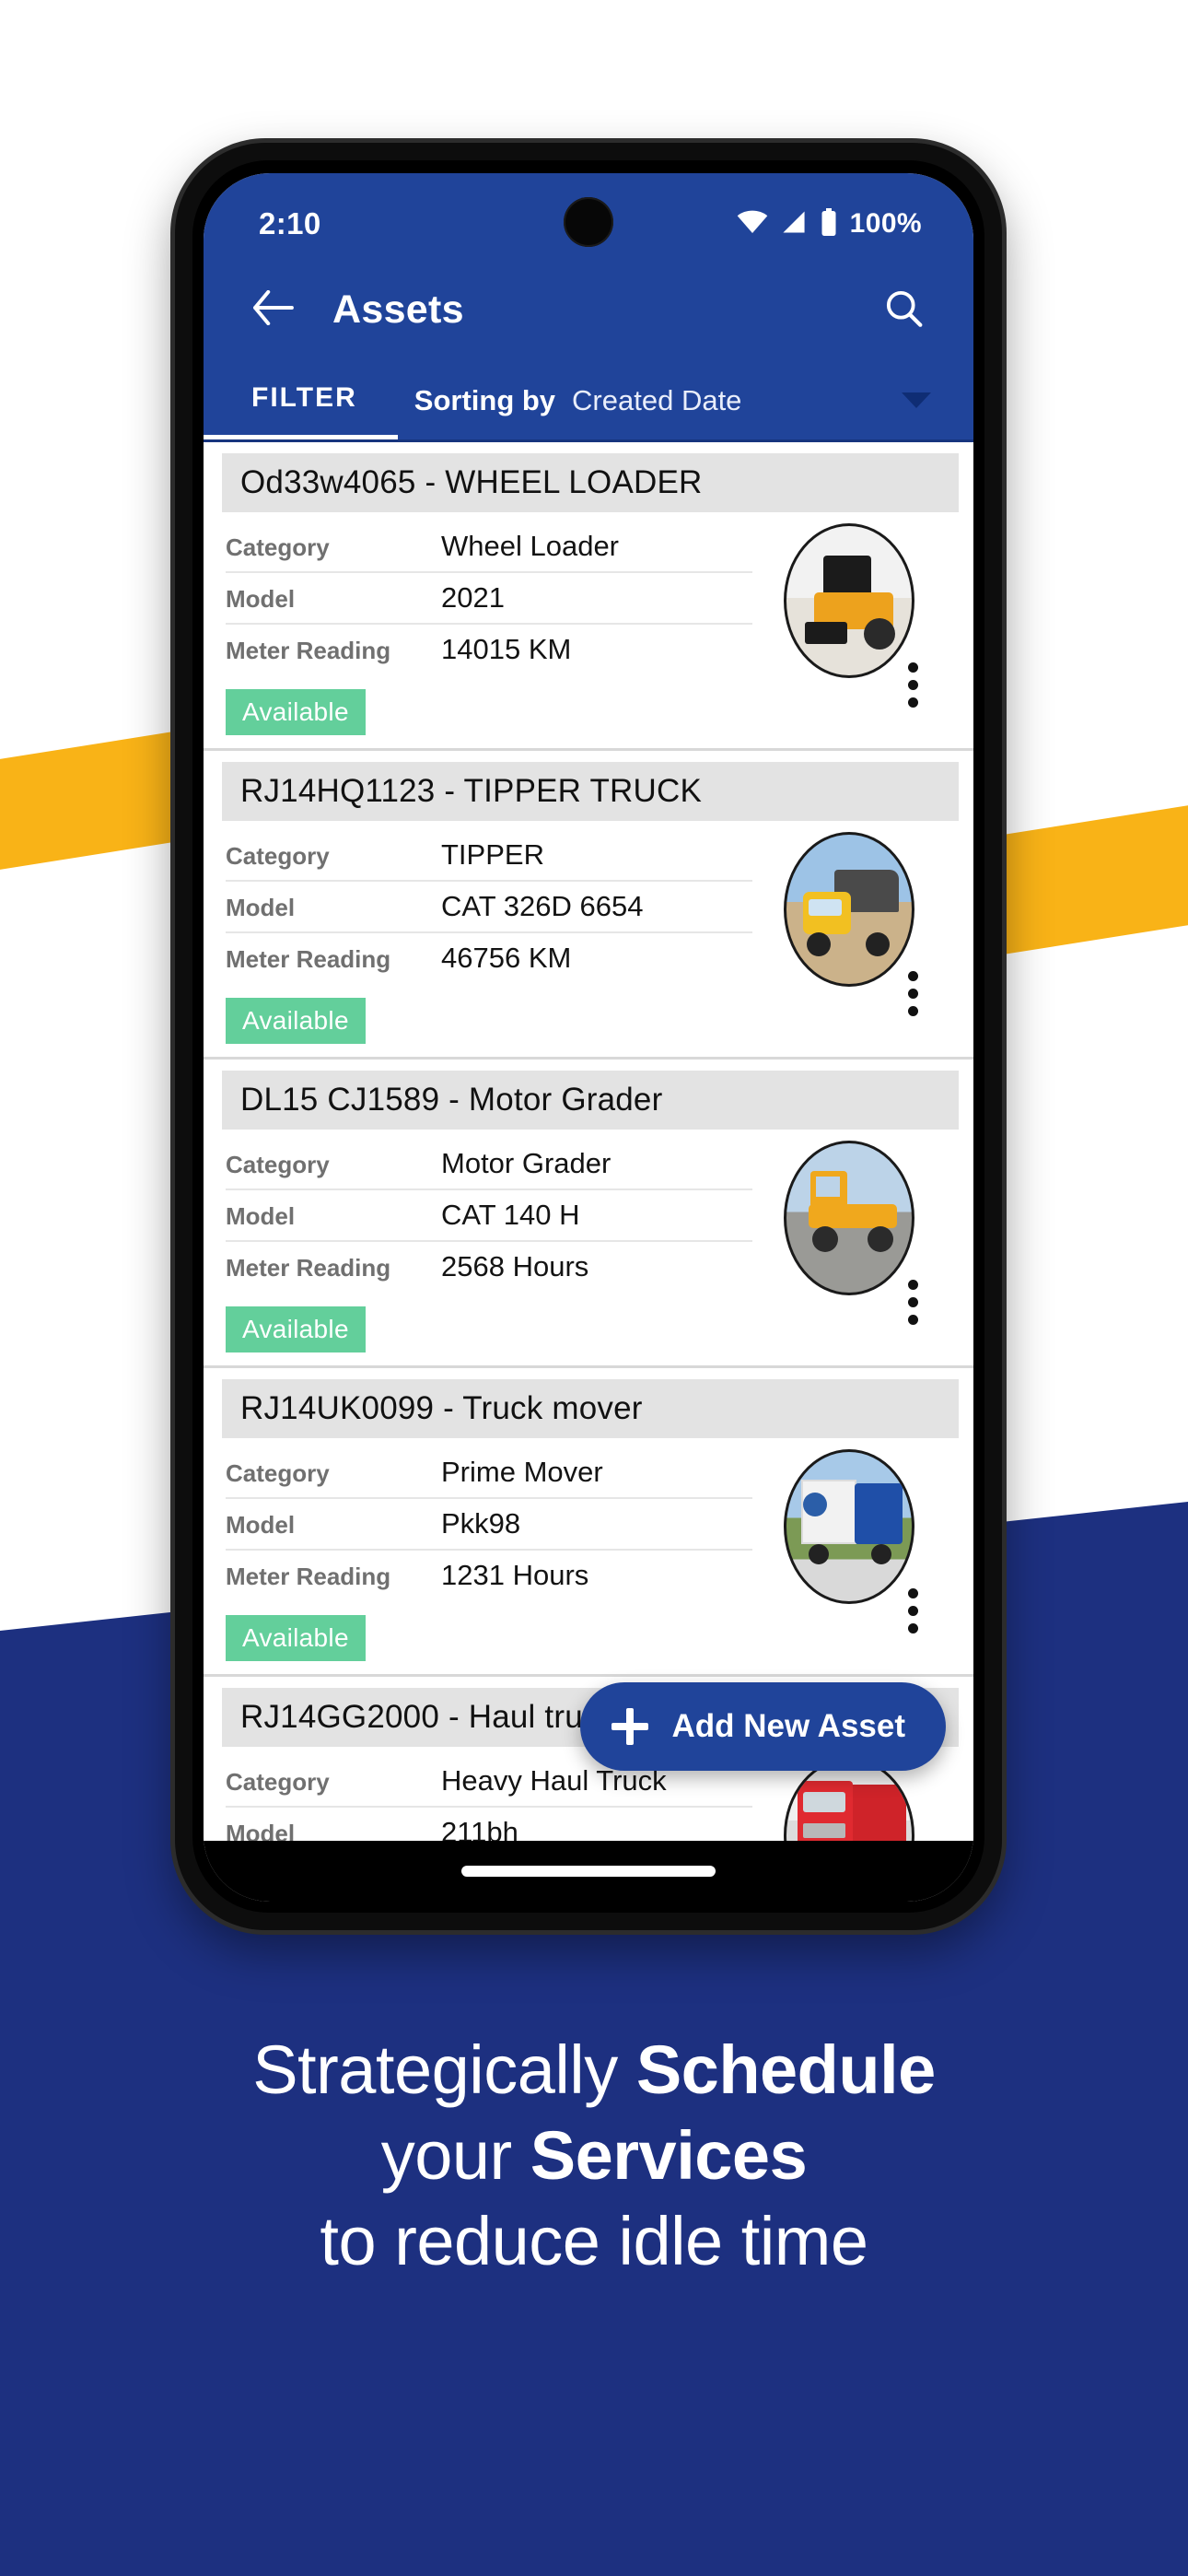 This screenshot has height=2576, width=1188. I want to click on home-gesture-pill, so click(588, 1871).